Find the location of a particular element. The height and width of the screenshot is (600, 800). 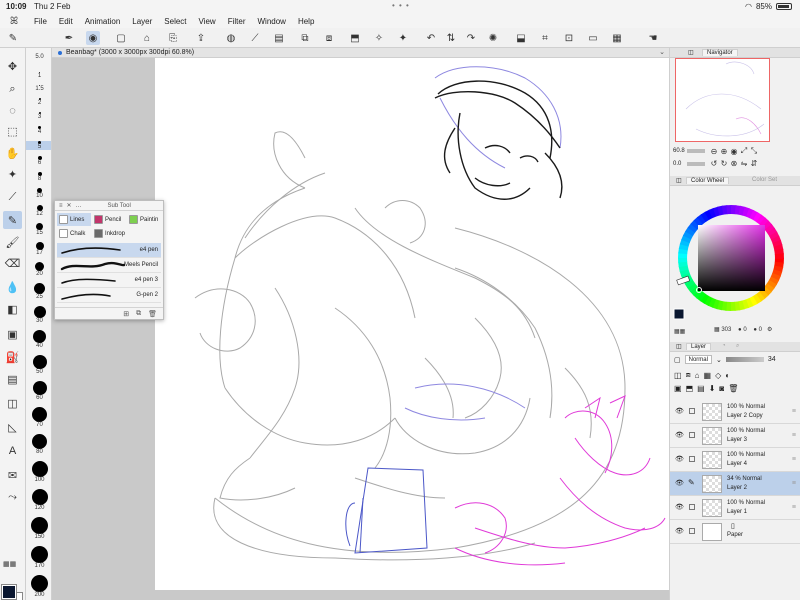

fit-icon: ⊡ is located at coordinates (569, 38).